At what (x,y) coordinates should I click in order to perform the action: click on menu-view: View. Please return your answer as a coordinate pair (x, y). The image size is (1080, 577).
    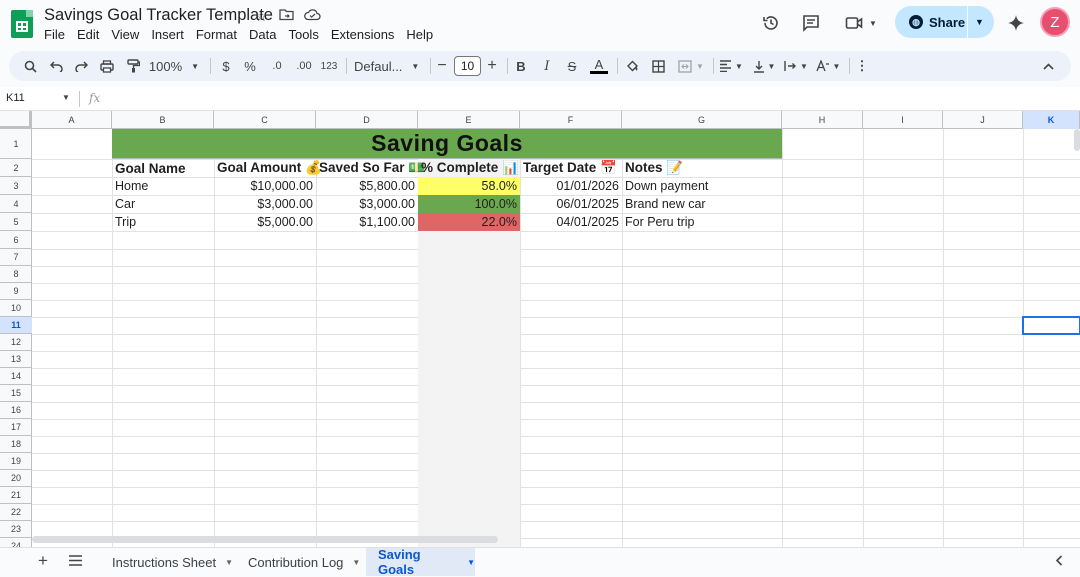
    Looking at the image, I should click on (128, 34).